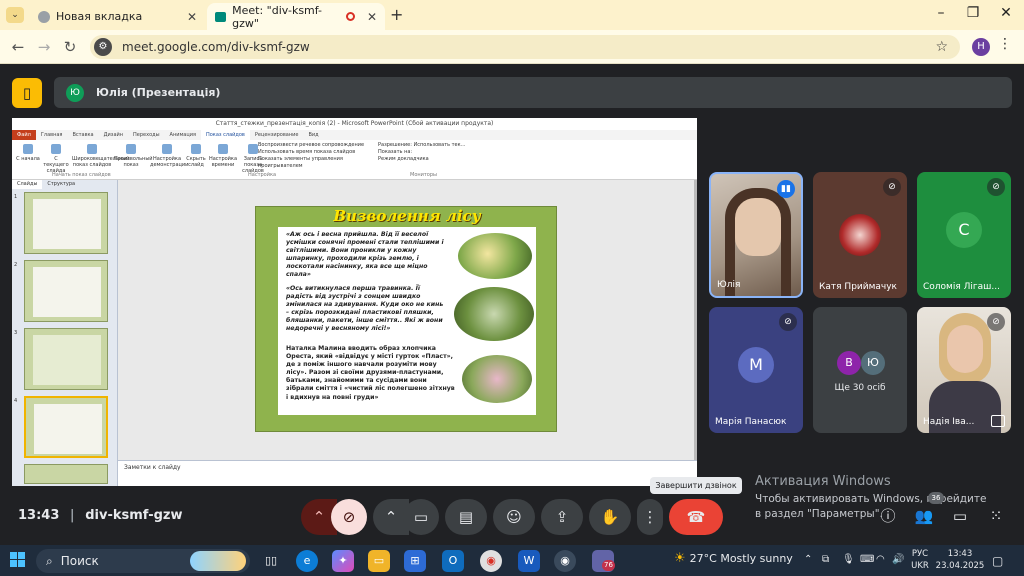 This screenshot has width=1024, height=576. What do you see at coordinates (650, 517) in the screenshot?
I see `more-options-button: ⋮` at bounding box center [650, 517].